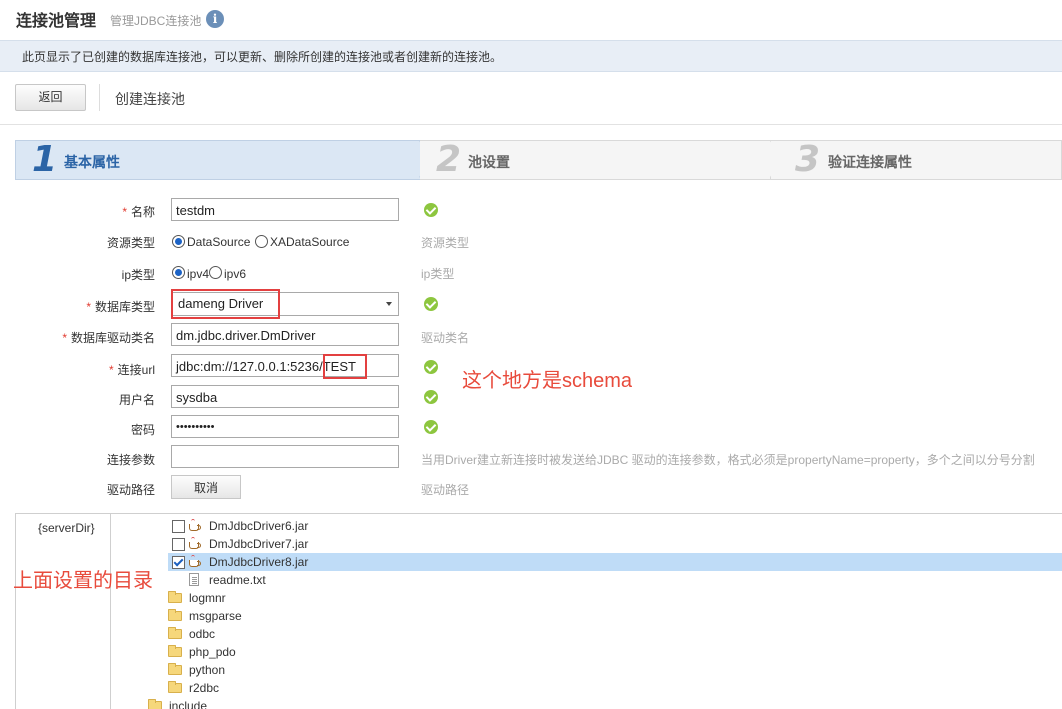 This screenshot has width=1062, height=709. What do you see at coordinates (262, 57) in the screenshot?
I see `page-description: 此页显示了已创建的数据库连接池，可以更新、删除所创建的连接池或者创建新的连接池。` at bounding box center [262, 57].